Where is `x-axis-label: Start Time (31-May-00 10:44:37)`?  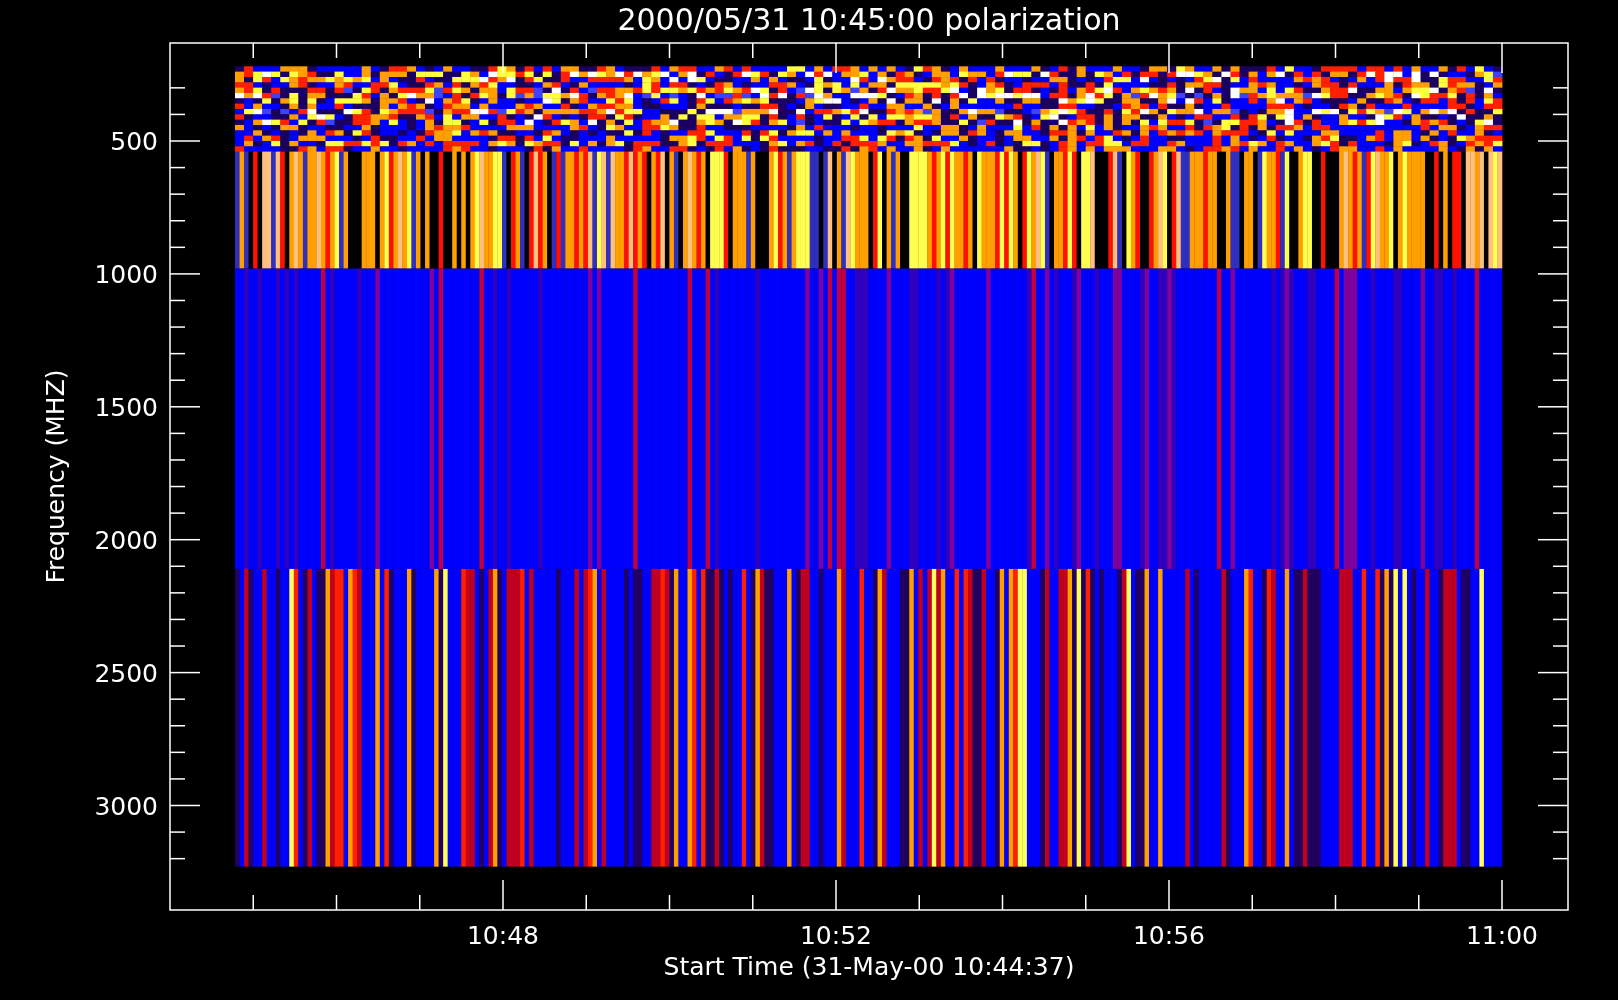 x-axis-label: Start Time (31-May-00 10:44:37) is located at coordinates (869, 966).